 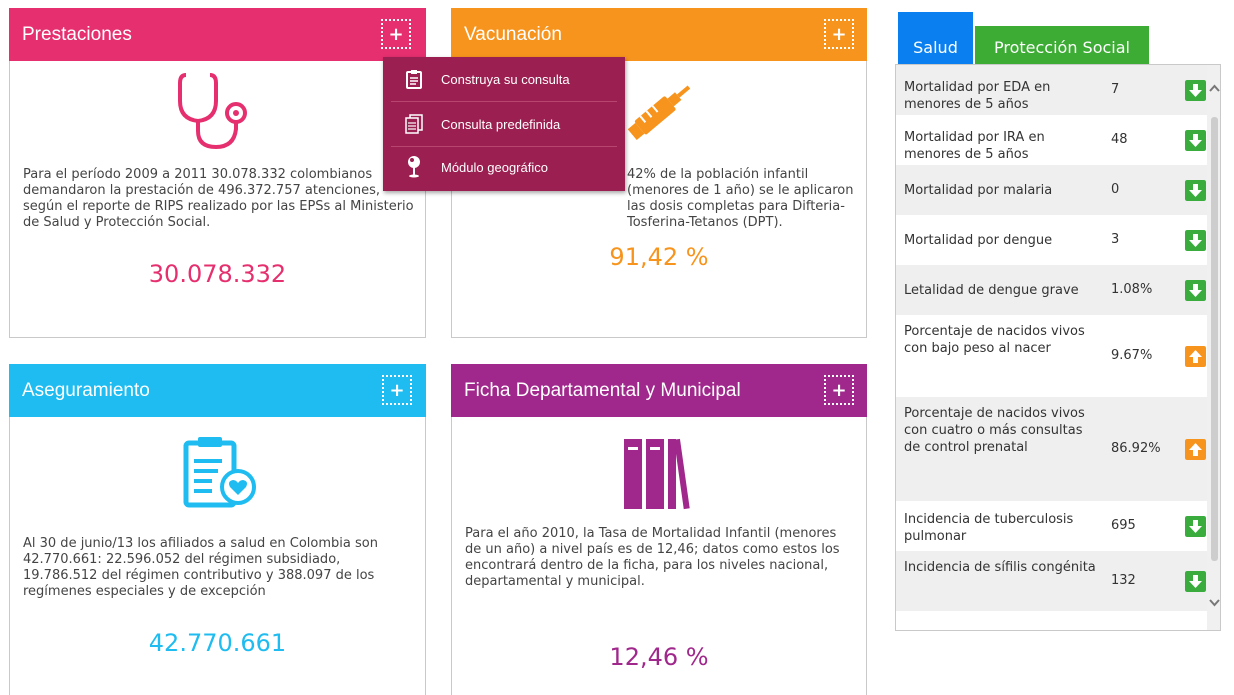 What do you see at coordinates (839, 34) in the screenshot?
I see `vacunacion-expand-button: +` at bounding box center [839, 34].